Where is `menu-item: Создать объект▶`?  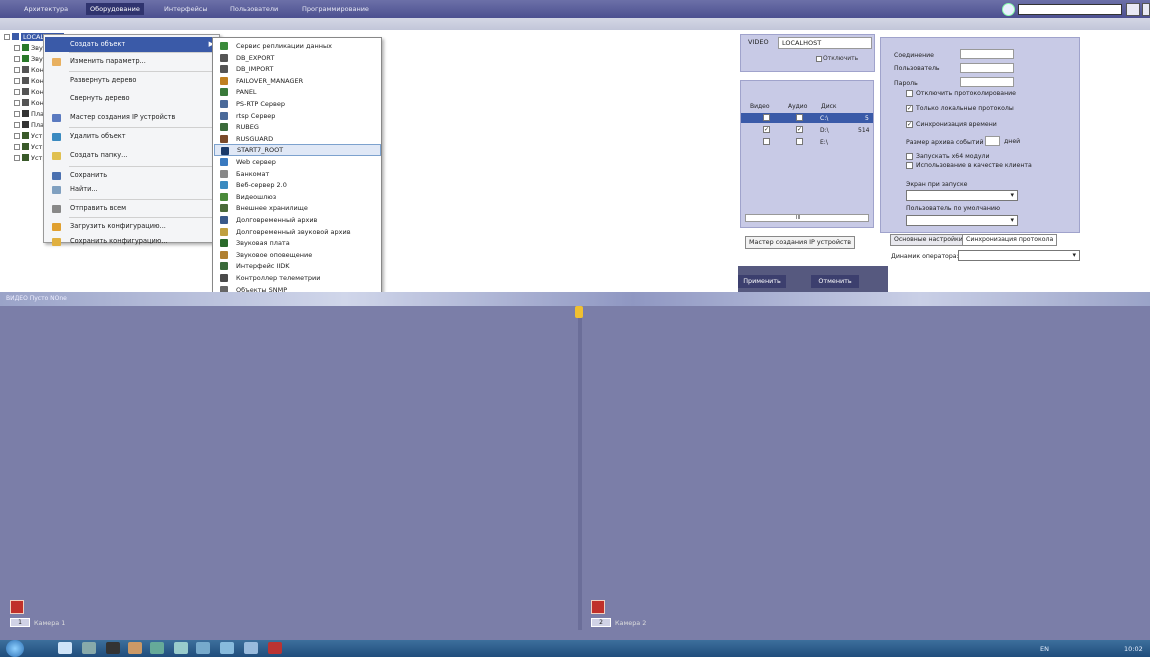
menu-item: Создать объект▶ is located at coordinates (132, 44).